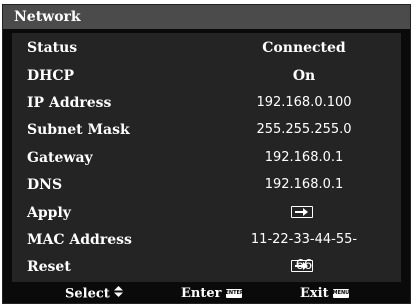 This screenshot has width=414, height=308. I want to click on gateway-value: 192.168.0.1, so click(304, 158).